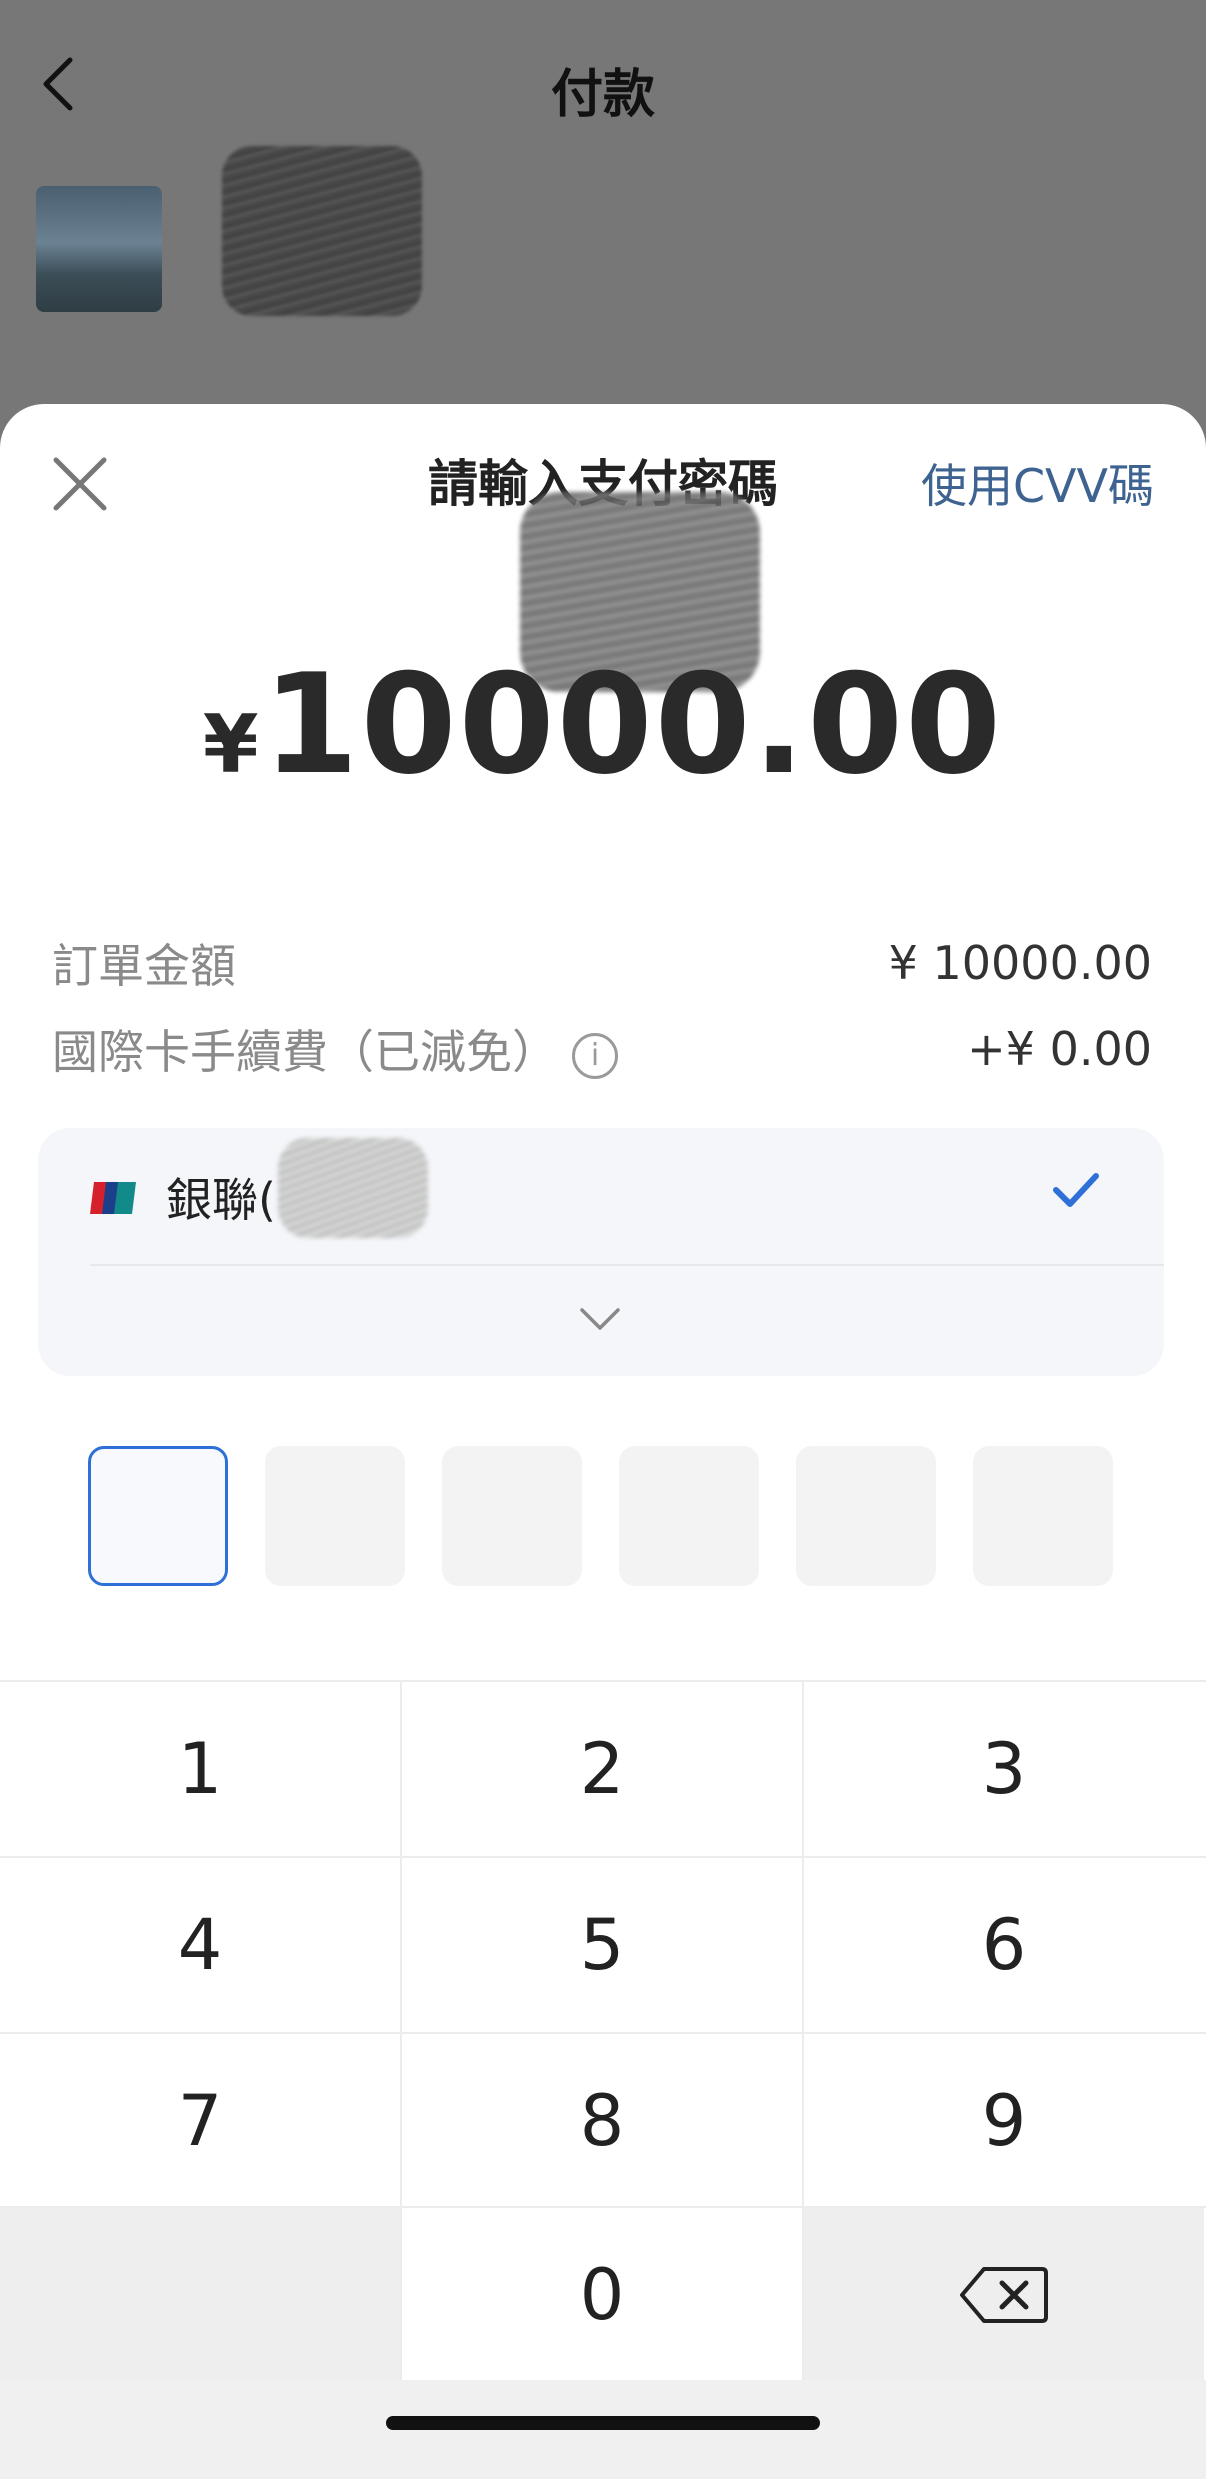 This screenshot has height=2479, width=1206. Describe the element at coordinates (305, 1052) in the screenshot. I see `fee-label: 國際卡手續費（已減免）` at that location.